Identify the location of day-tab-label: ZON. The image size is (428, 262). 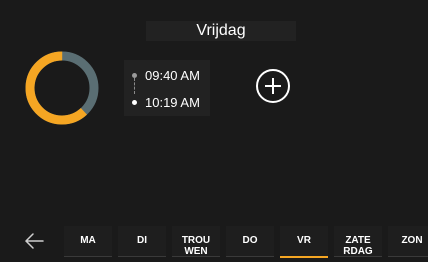
(412, 240).